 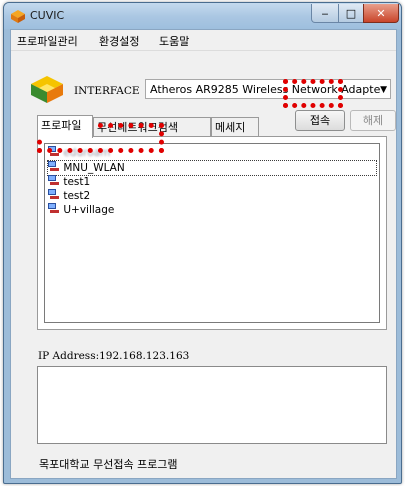 What do you see at coordinates (235, 127) in the screenshot?
I see `tab-messages: 메세지` at bounding box center [235, 127].